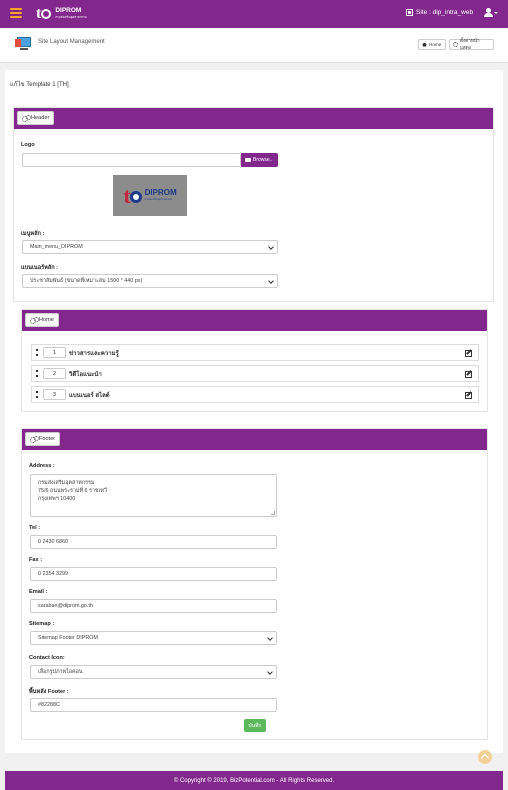  Describe the element at coordinates (255, 373) in the screenshot. I see `list-item: 2 วิดีโอแนะนำ` at that location.